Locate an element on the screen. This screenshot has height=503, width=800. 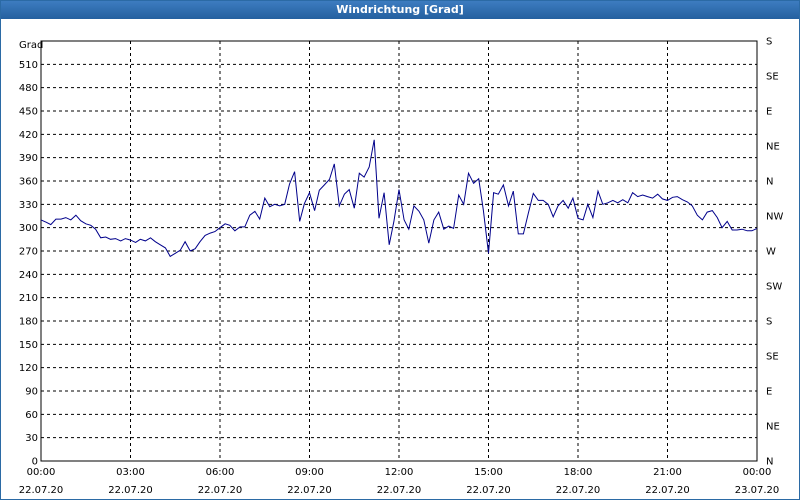
x-tick-time-label: 03:00 is located at coordinates (130, 472).